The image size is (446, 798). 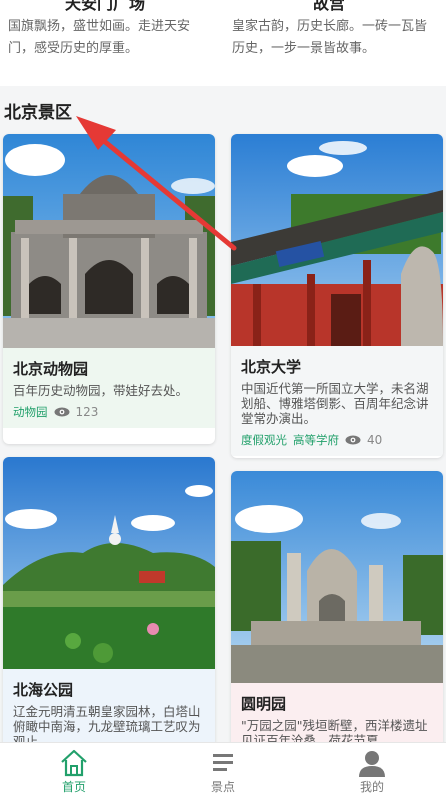 What do you see at coordinates (109, 412) in the screenshot?
I see `scenic-meta: 动物园 123` at bounding box center [109, 412].